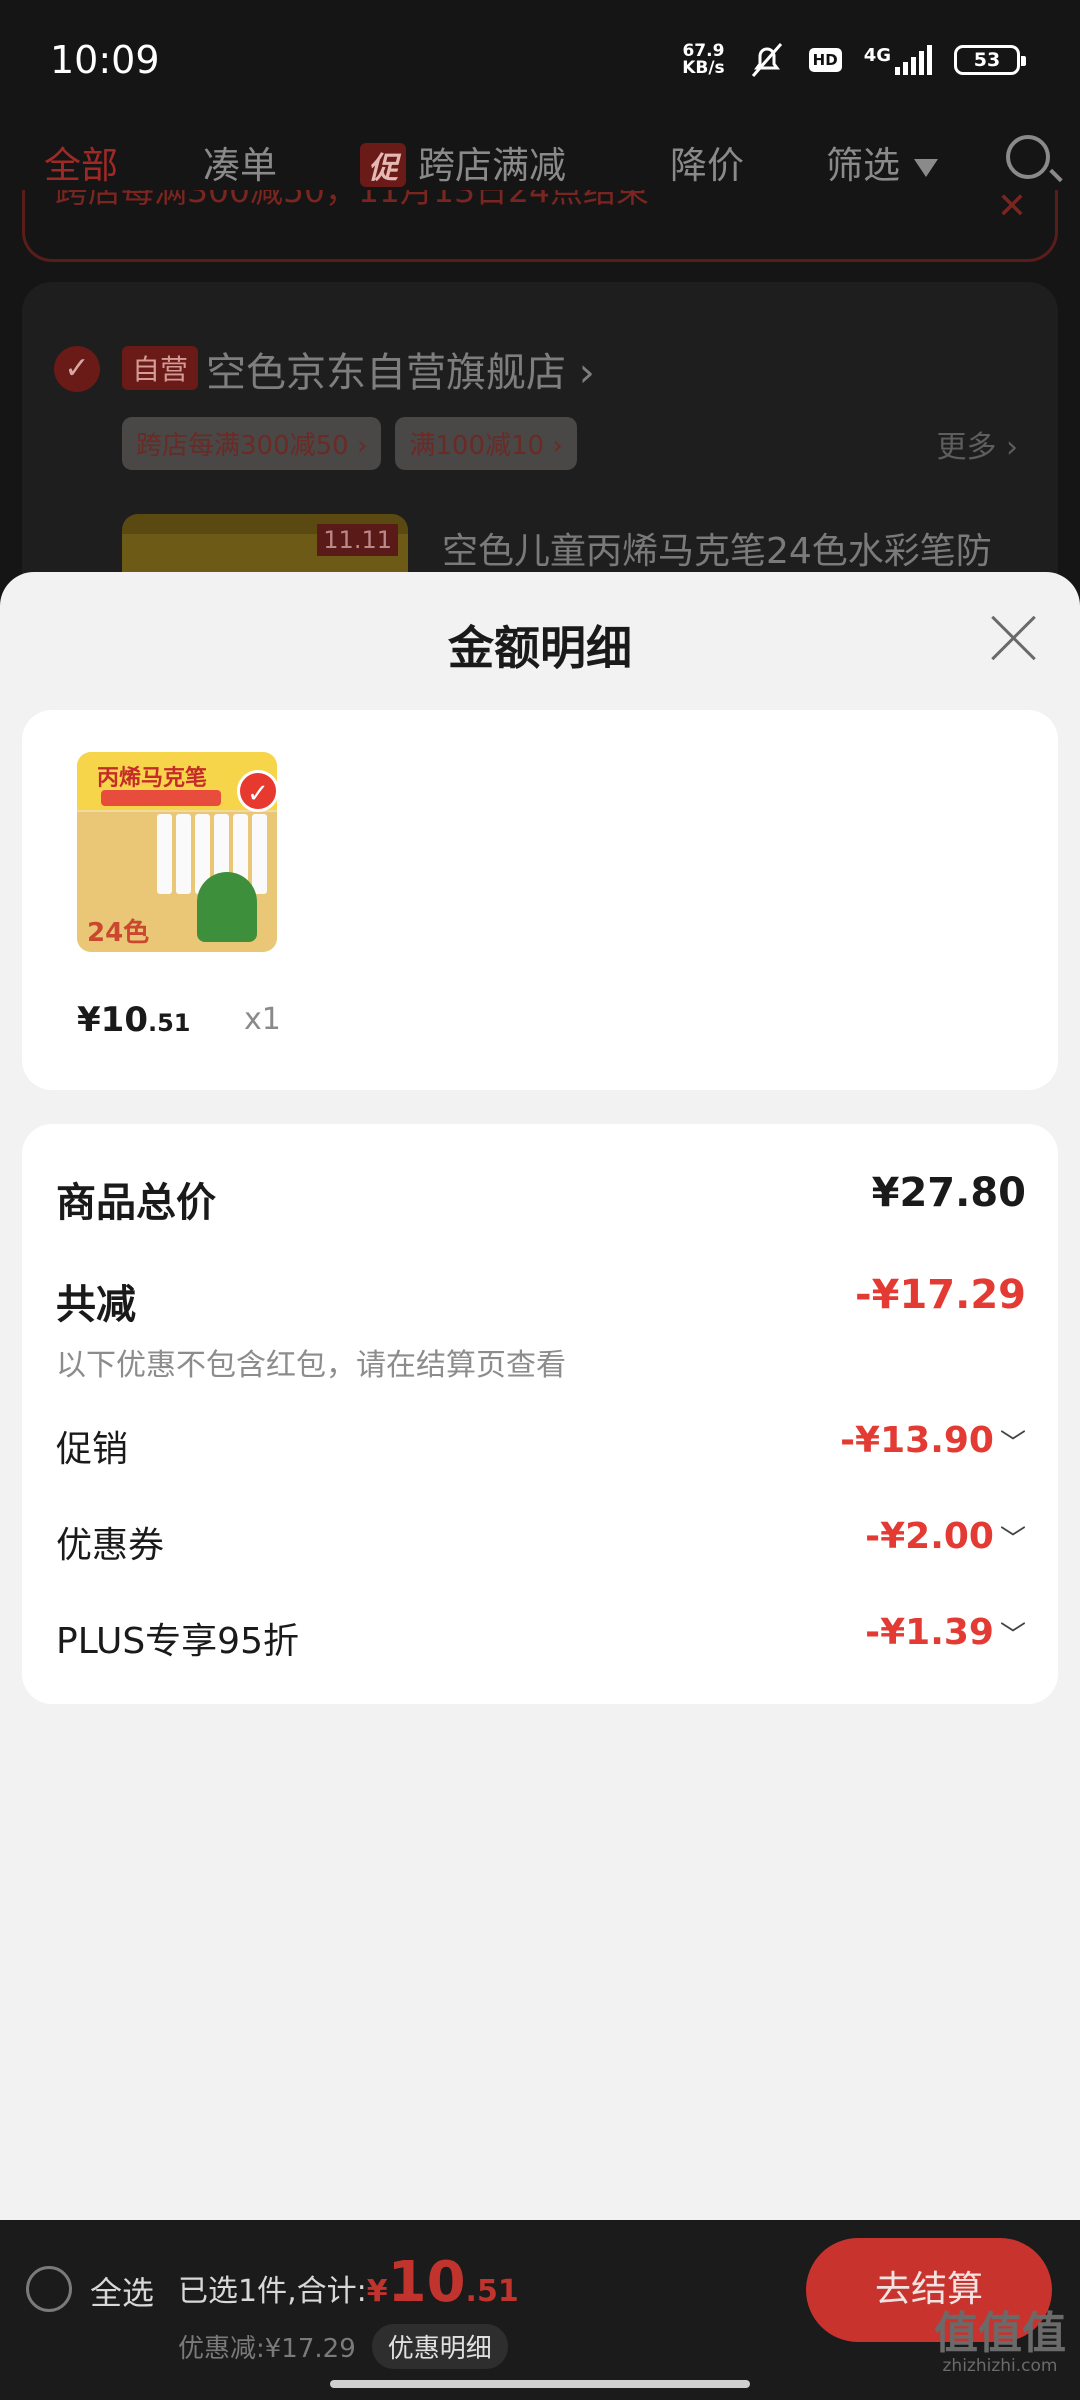 Image resolution: width=1080 pixels, height=2400 pixels. What do you see at coordinates (825, 60) in the screenshot?
I see `hd-badge: HD` at bounding box center [825, 60].